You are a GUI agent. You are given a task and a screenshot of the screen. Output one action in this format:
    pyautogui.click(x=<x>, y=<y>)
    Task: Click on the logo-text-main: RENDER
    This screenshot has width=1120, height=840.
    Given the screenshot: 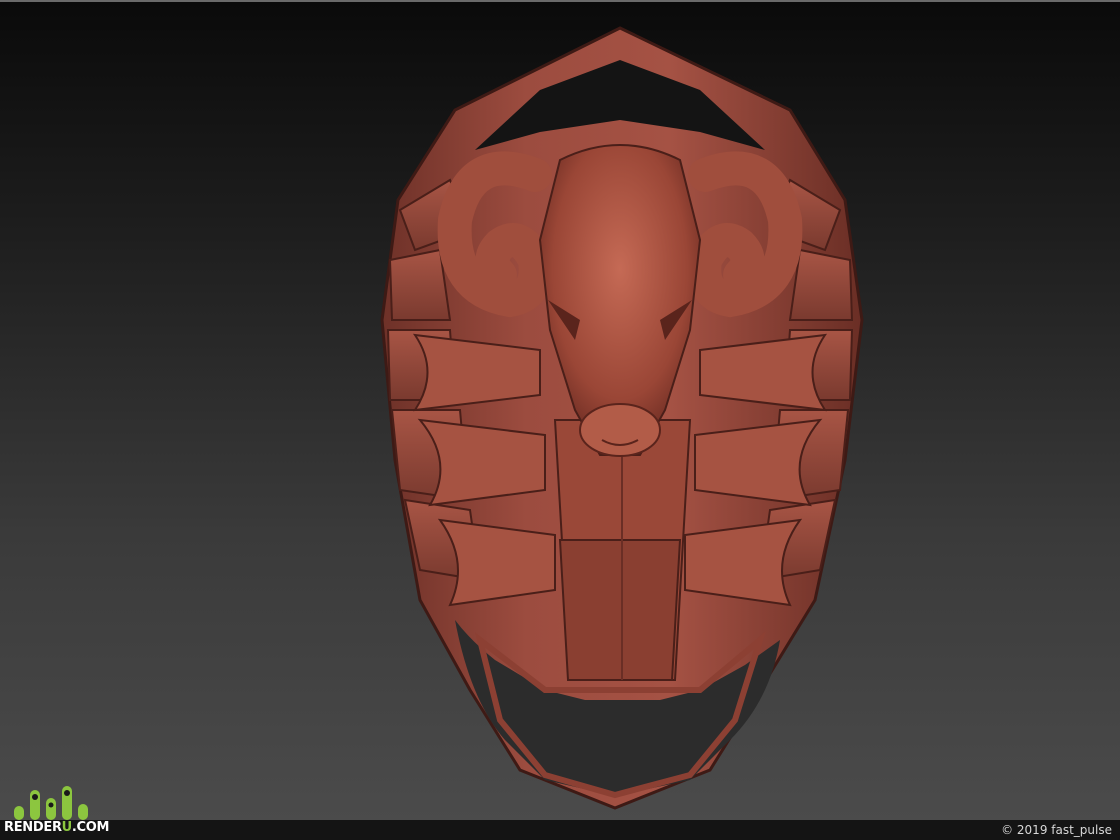 What is the action you would take?
    pyautogui.click(x=33, y=827)
    